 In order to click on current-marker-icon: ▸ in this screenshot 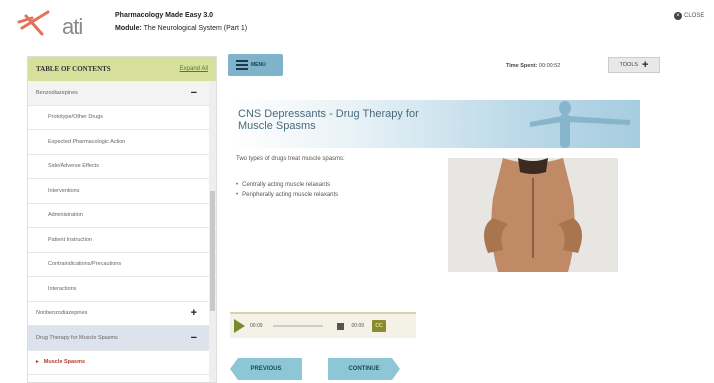, I will do `click(37, 362)`.